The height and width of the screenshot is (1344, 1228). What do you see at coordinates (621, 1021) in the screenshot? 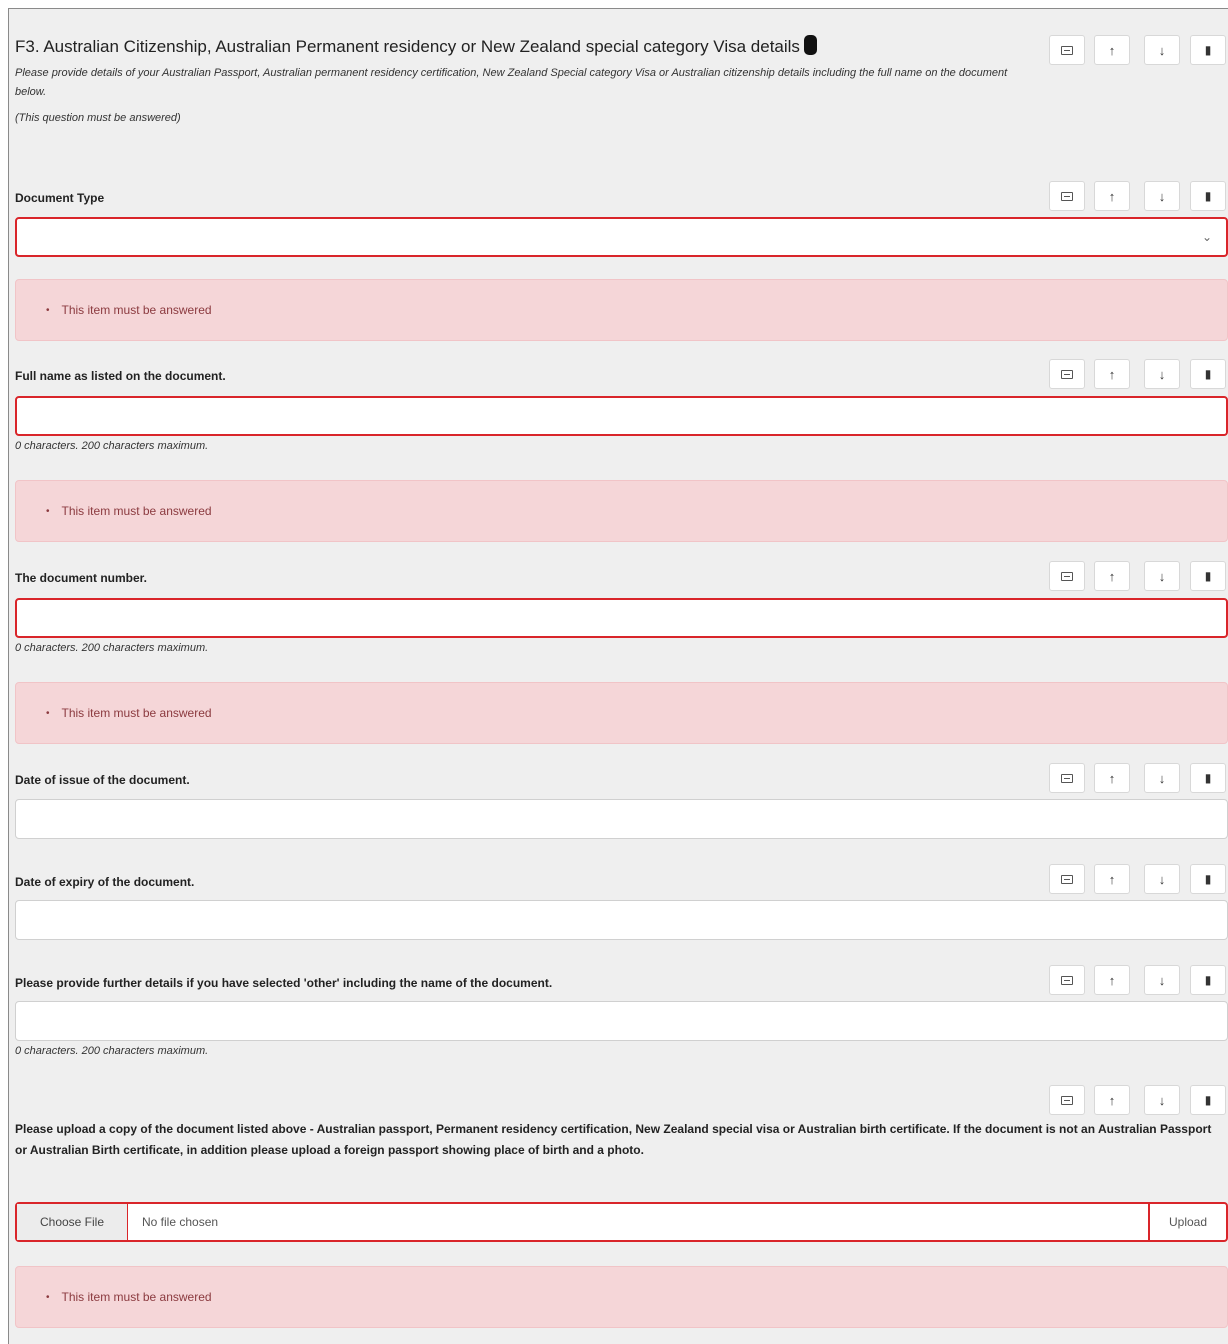
I see `further-details-input` at bounding box center [621, 1021].